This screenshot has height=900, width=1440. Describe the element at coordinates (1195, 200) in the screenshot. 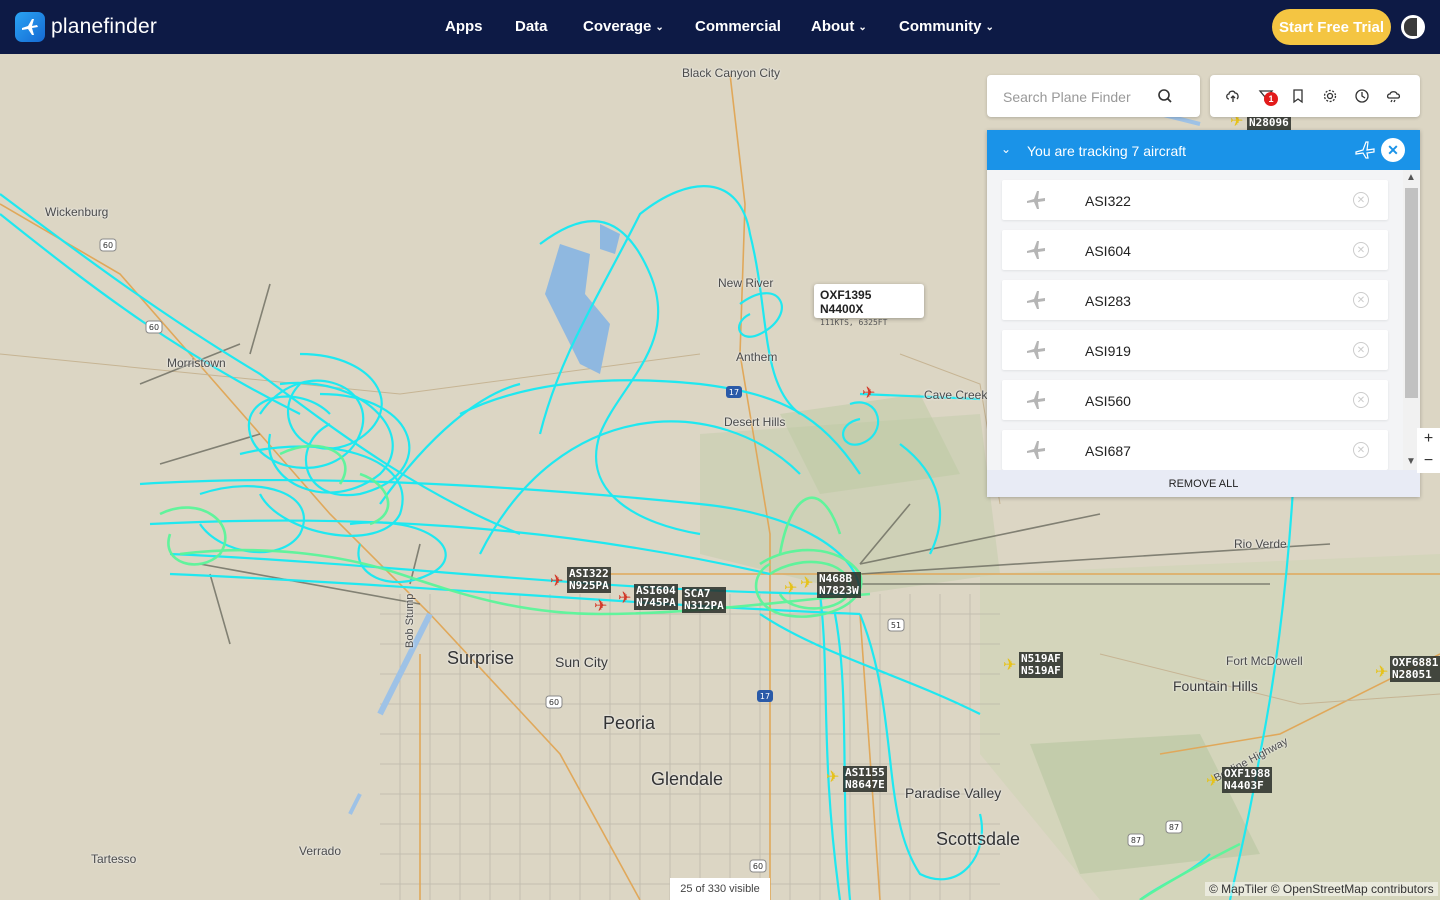

I see `tracked-aircraft-row: ASI322 ✕` at that location.